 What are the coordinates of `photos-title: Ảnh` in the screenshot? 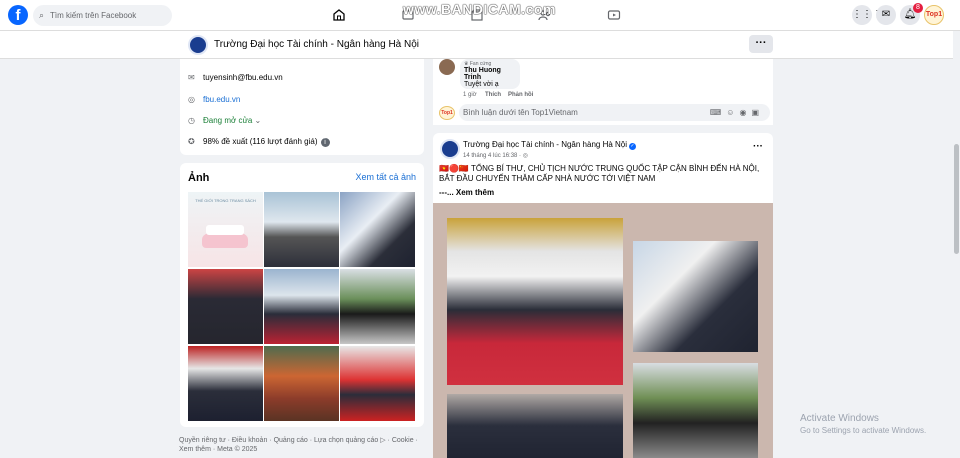 It's located at (199, 178).